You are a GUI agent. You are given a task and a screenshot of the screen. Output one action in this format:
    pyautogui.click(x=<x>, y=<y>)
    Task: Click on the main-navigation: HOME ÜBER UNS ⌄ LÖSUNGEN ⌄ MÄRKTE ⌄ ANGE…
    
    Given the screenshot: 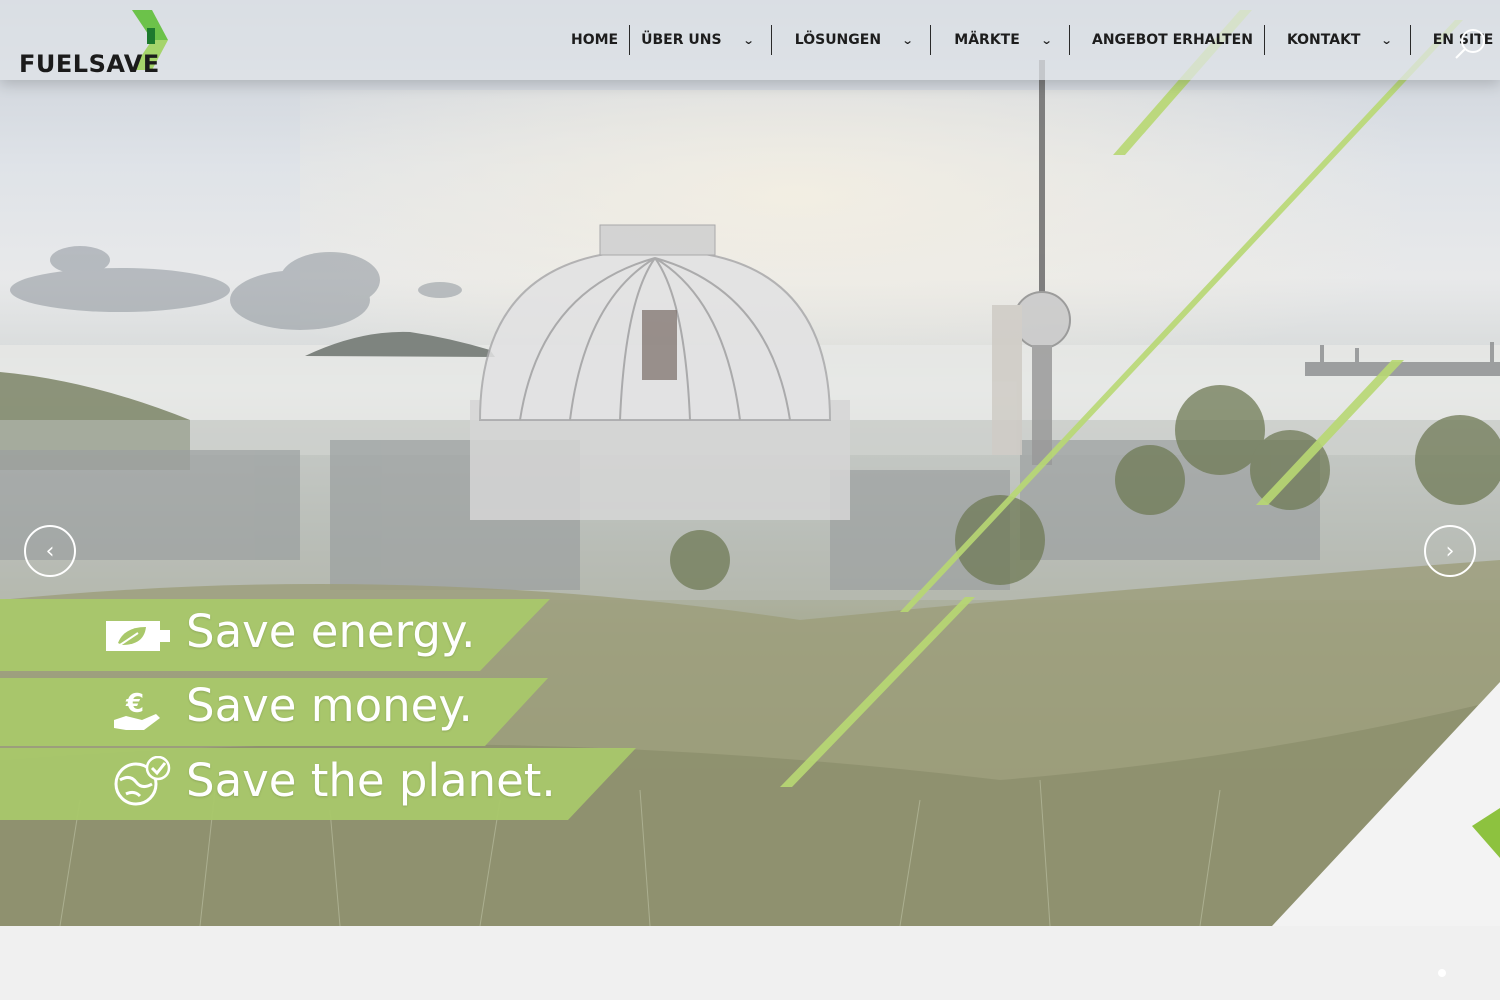 What is the action you would take?
    pyautogui.click(x=1030, y=40)
    